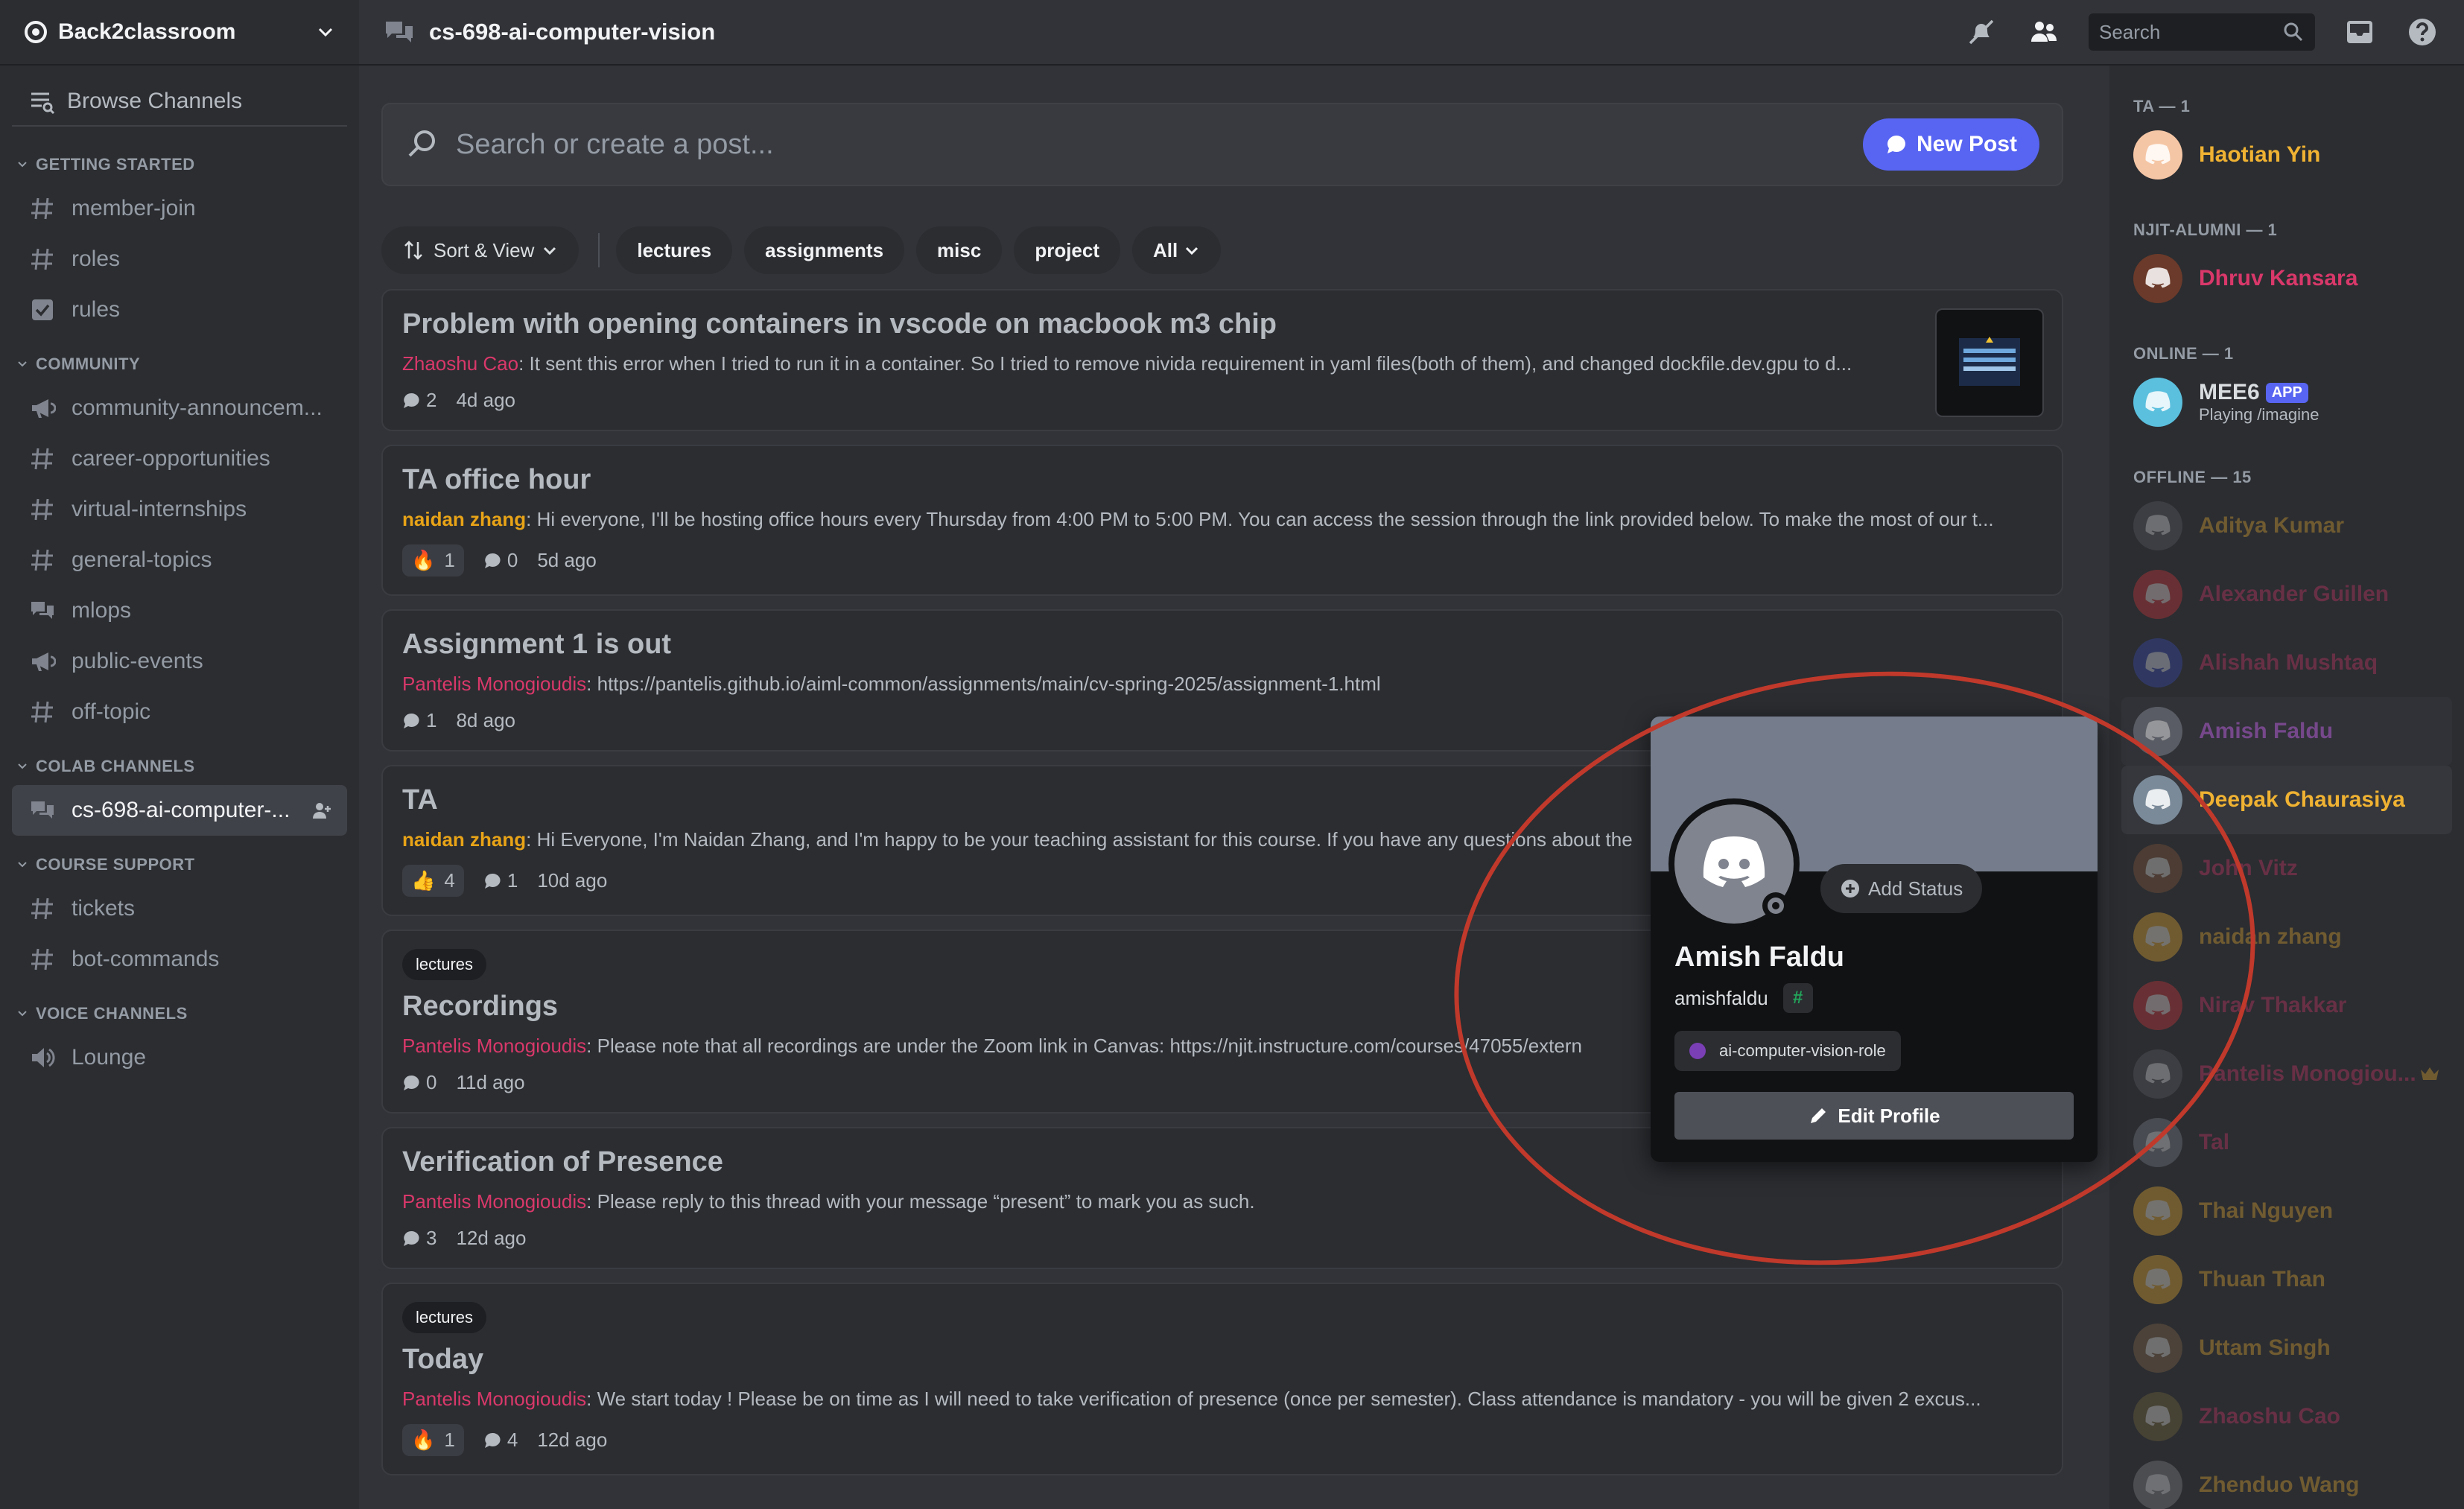 The height and width of the screenshot is (1509, 2464). Describe the element at coordinates (2286, 1348) in the screenshot. I see `member-item: Uttam Singh` at that location.